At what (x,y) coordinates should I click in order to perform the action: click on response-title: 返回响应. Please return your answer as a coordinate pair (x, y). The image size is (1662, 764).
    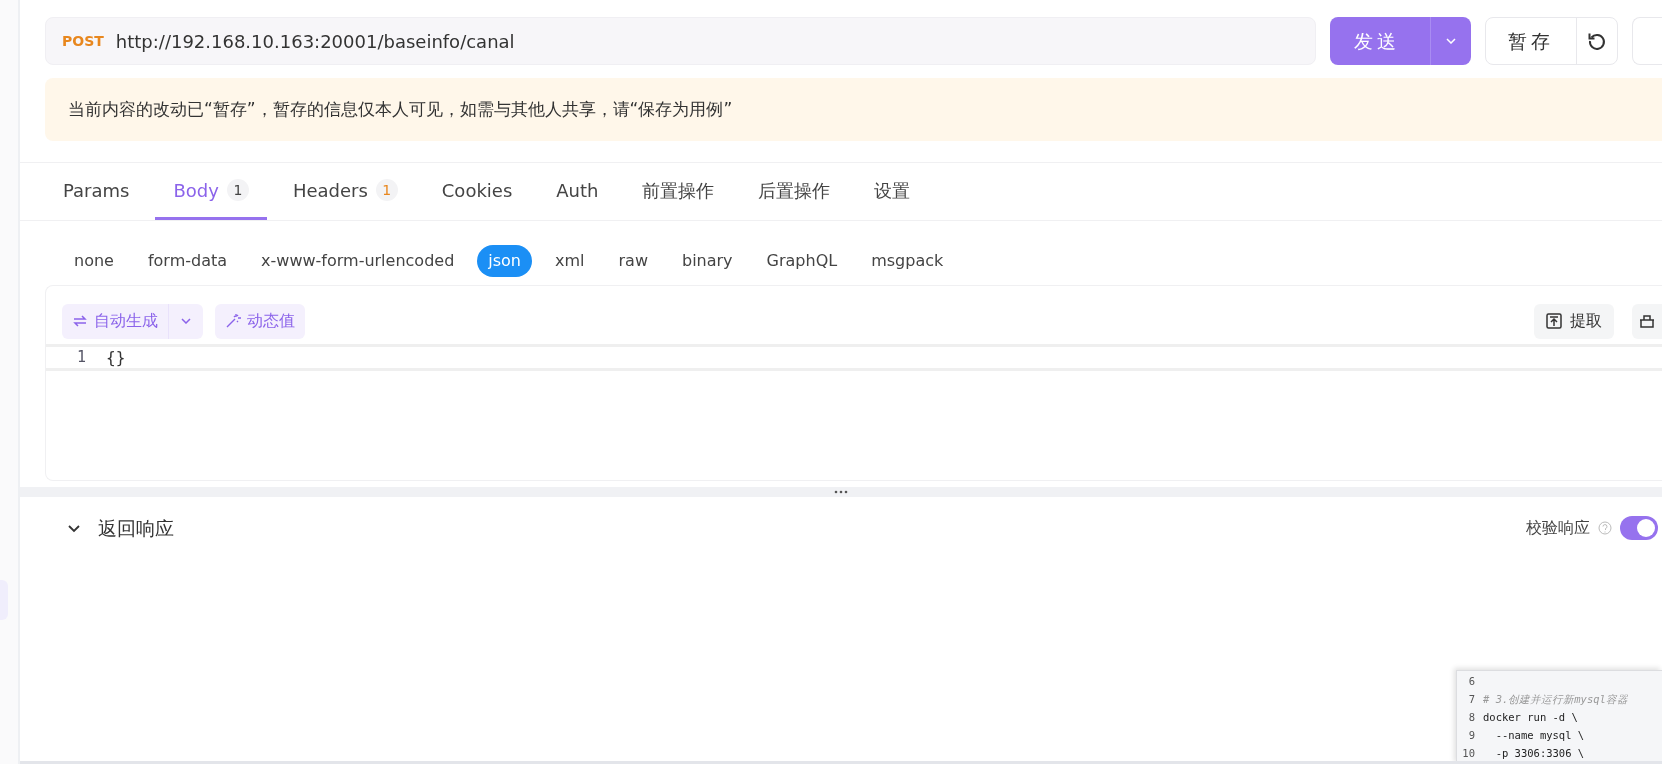
    Looking at the image, I should click on (136, 528).